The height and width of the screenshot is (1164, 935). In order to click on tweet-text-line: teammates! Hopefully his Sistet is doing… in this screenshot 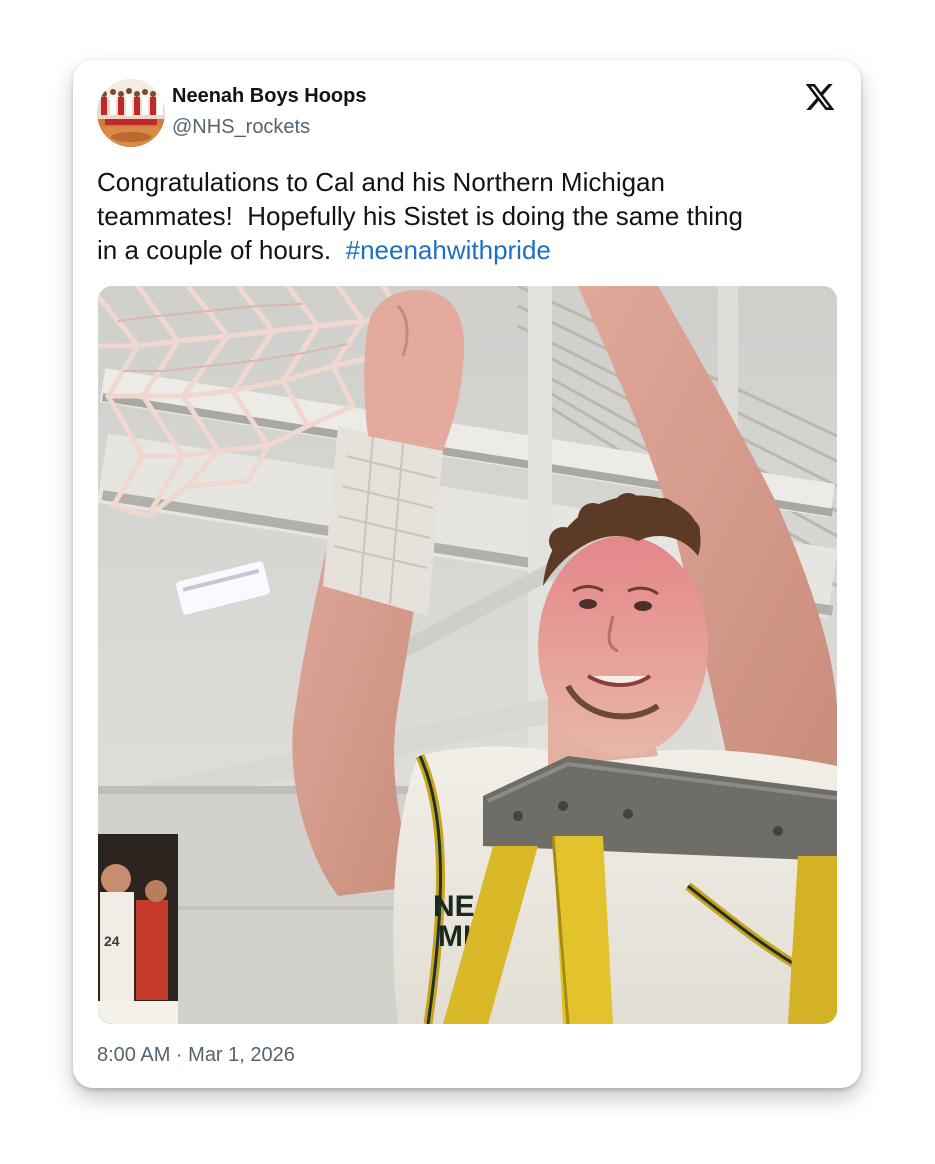, I will do `click(420, 216)`.